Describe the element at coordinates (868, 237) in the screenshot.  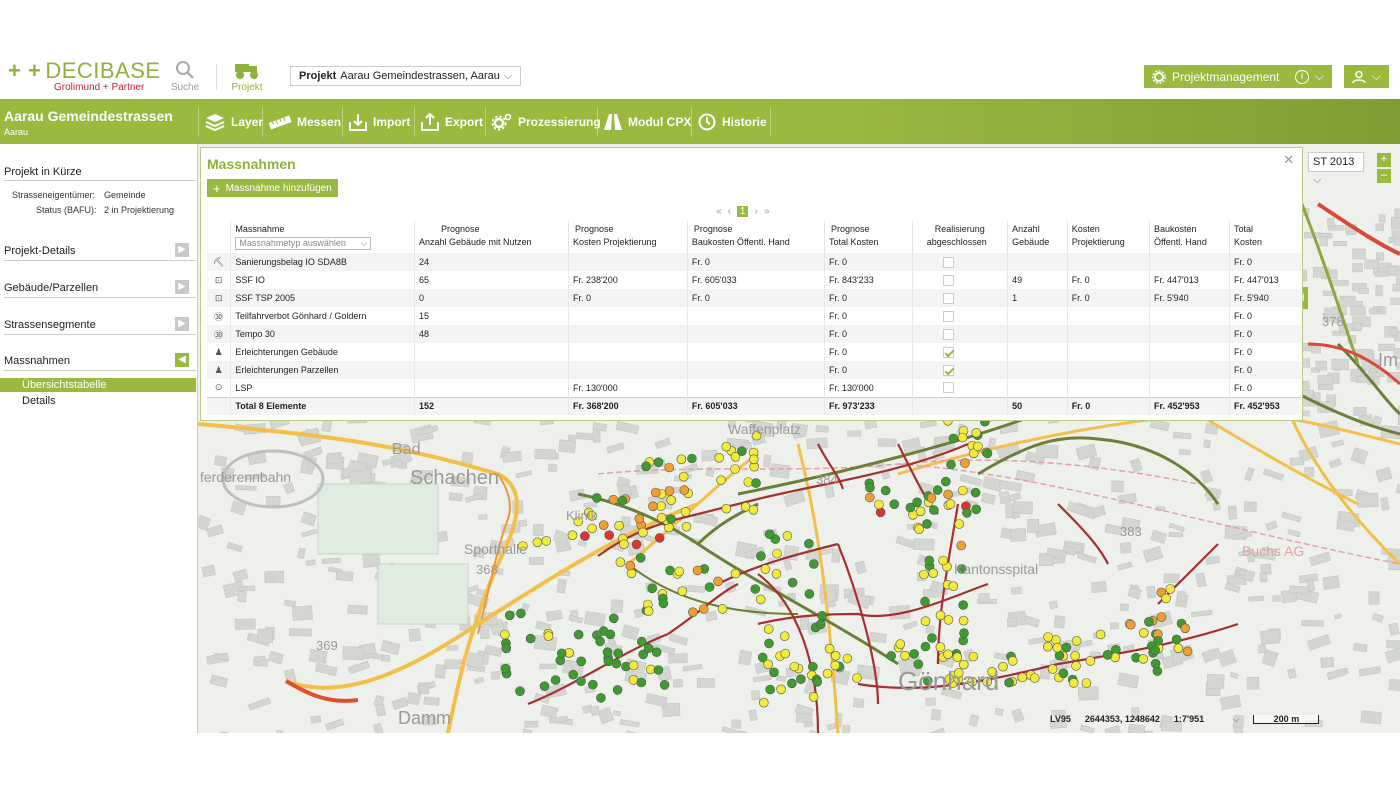
I see `col-header: Prognose Total Kosten` at that location.